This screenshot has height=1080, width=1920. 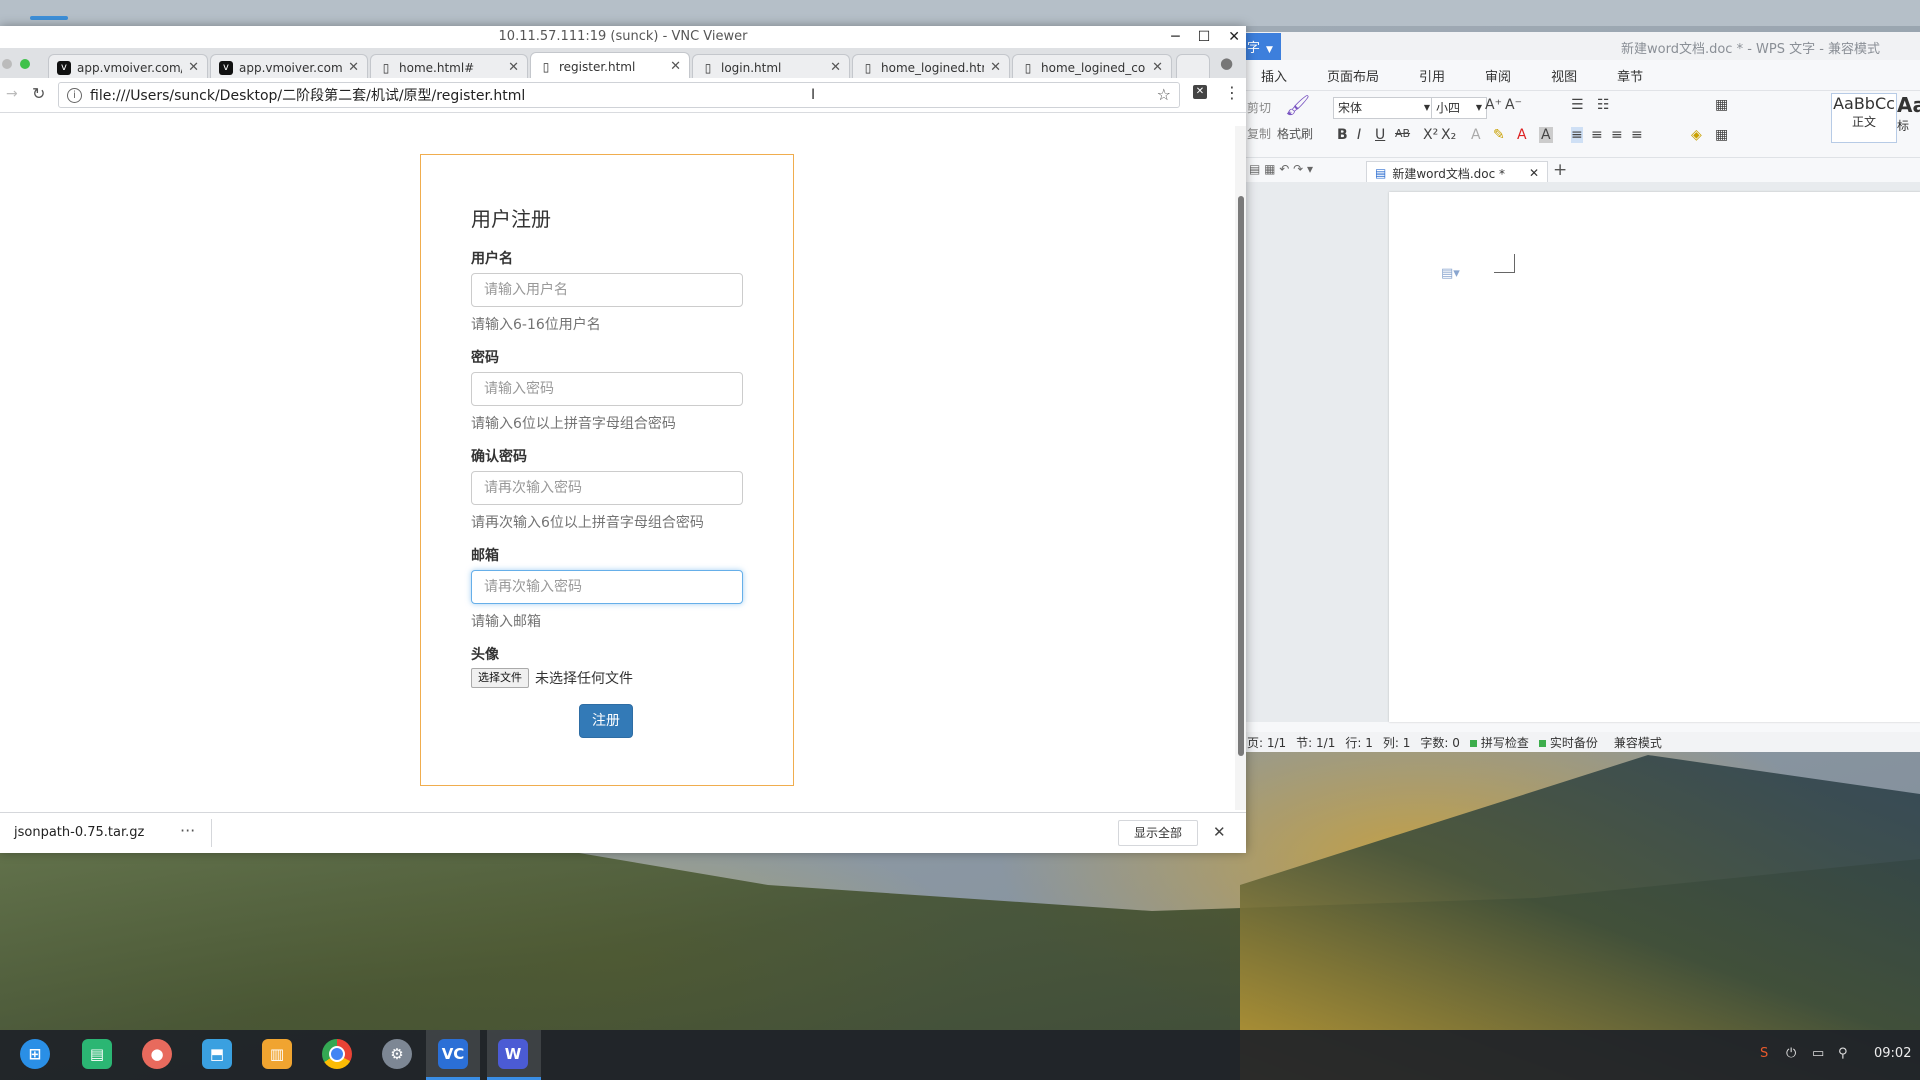 I want to click on highlight-icon: ✎, so click(x=1499, y=135).